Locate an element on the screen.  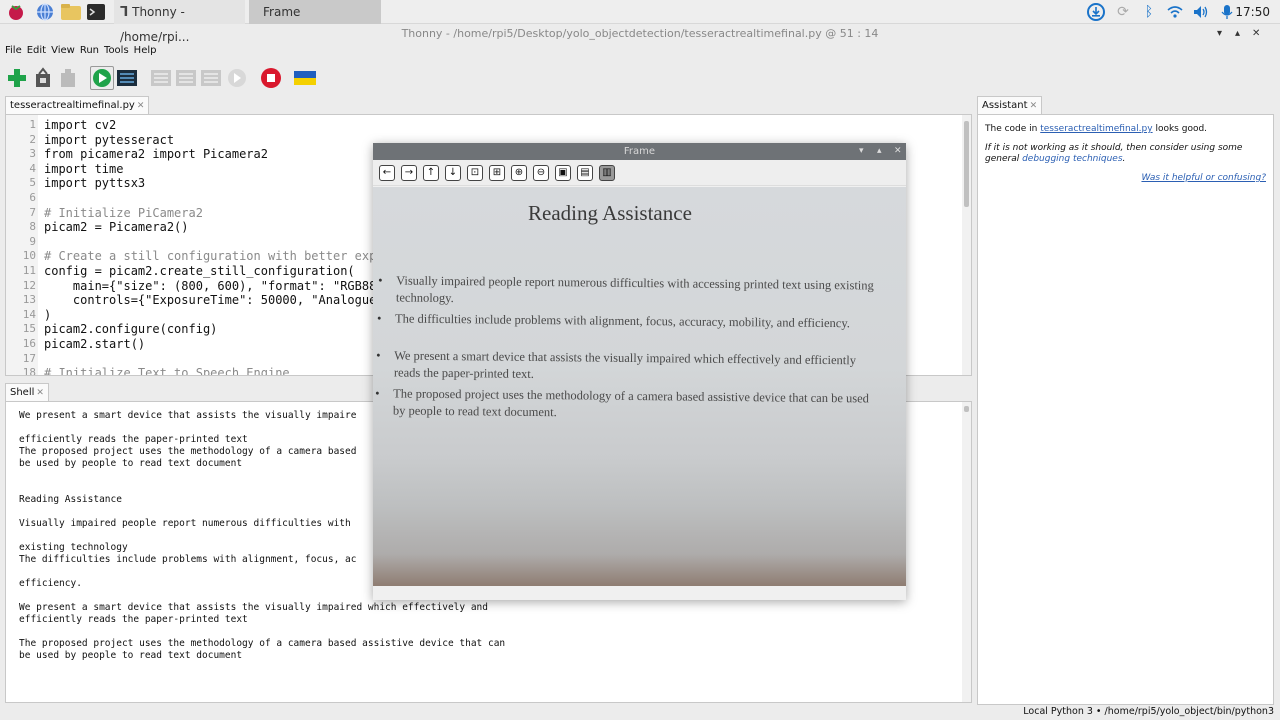
line-number: 14 is located at coordinates (29, 314).